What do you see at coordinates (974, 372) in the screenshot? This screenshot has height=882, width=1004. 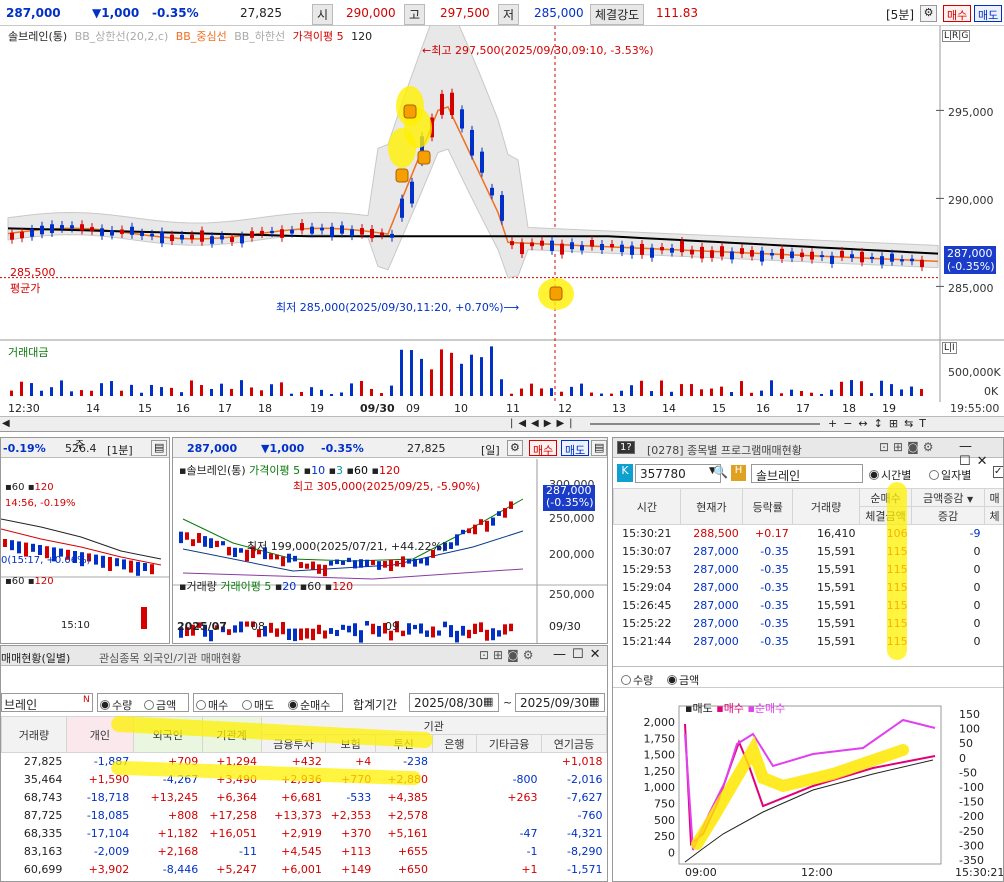 I see `vol-tick: 500,000K` at bounding box center [974, 372].